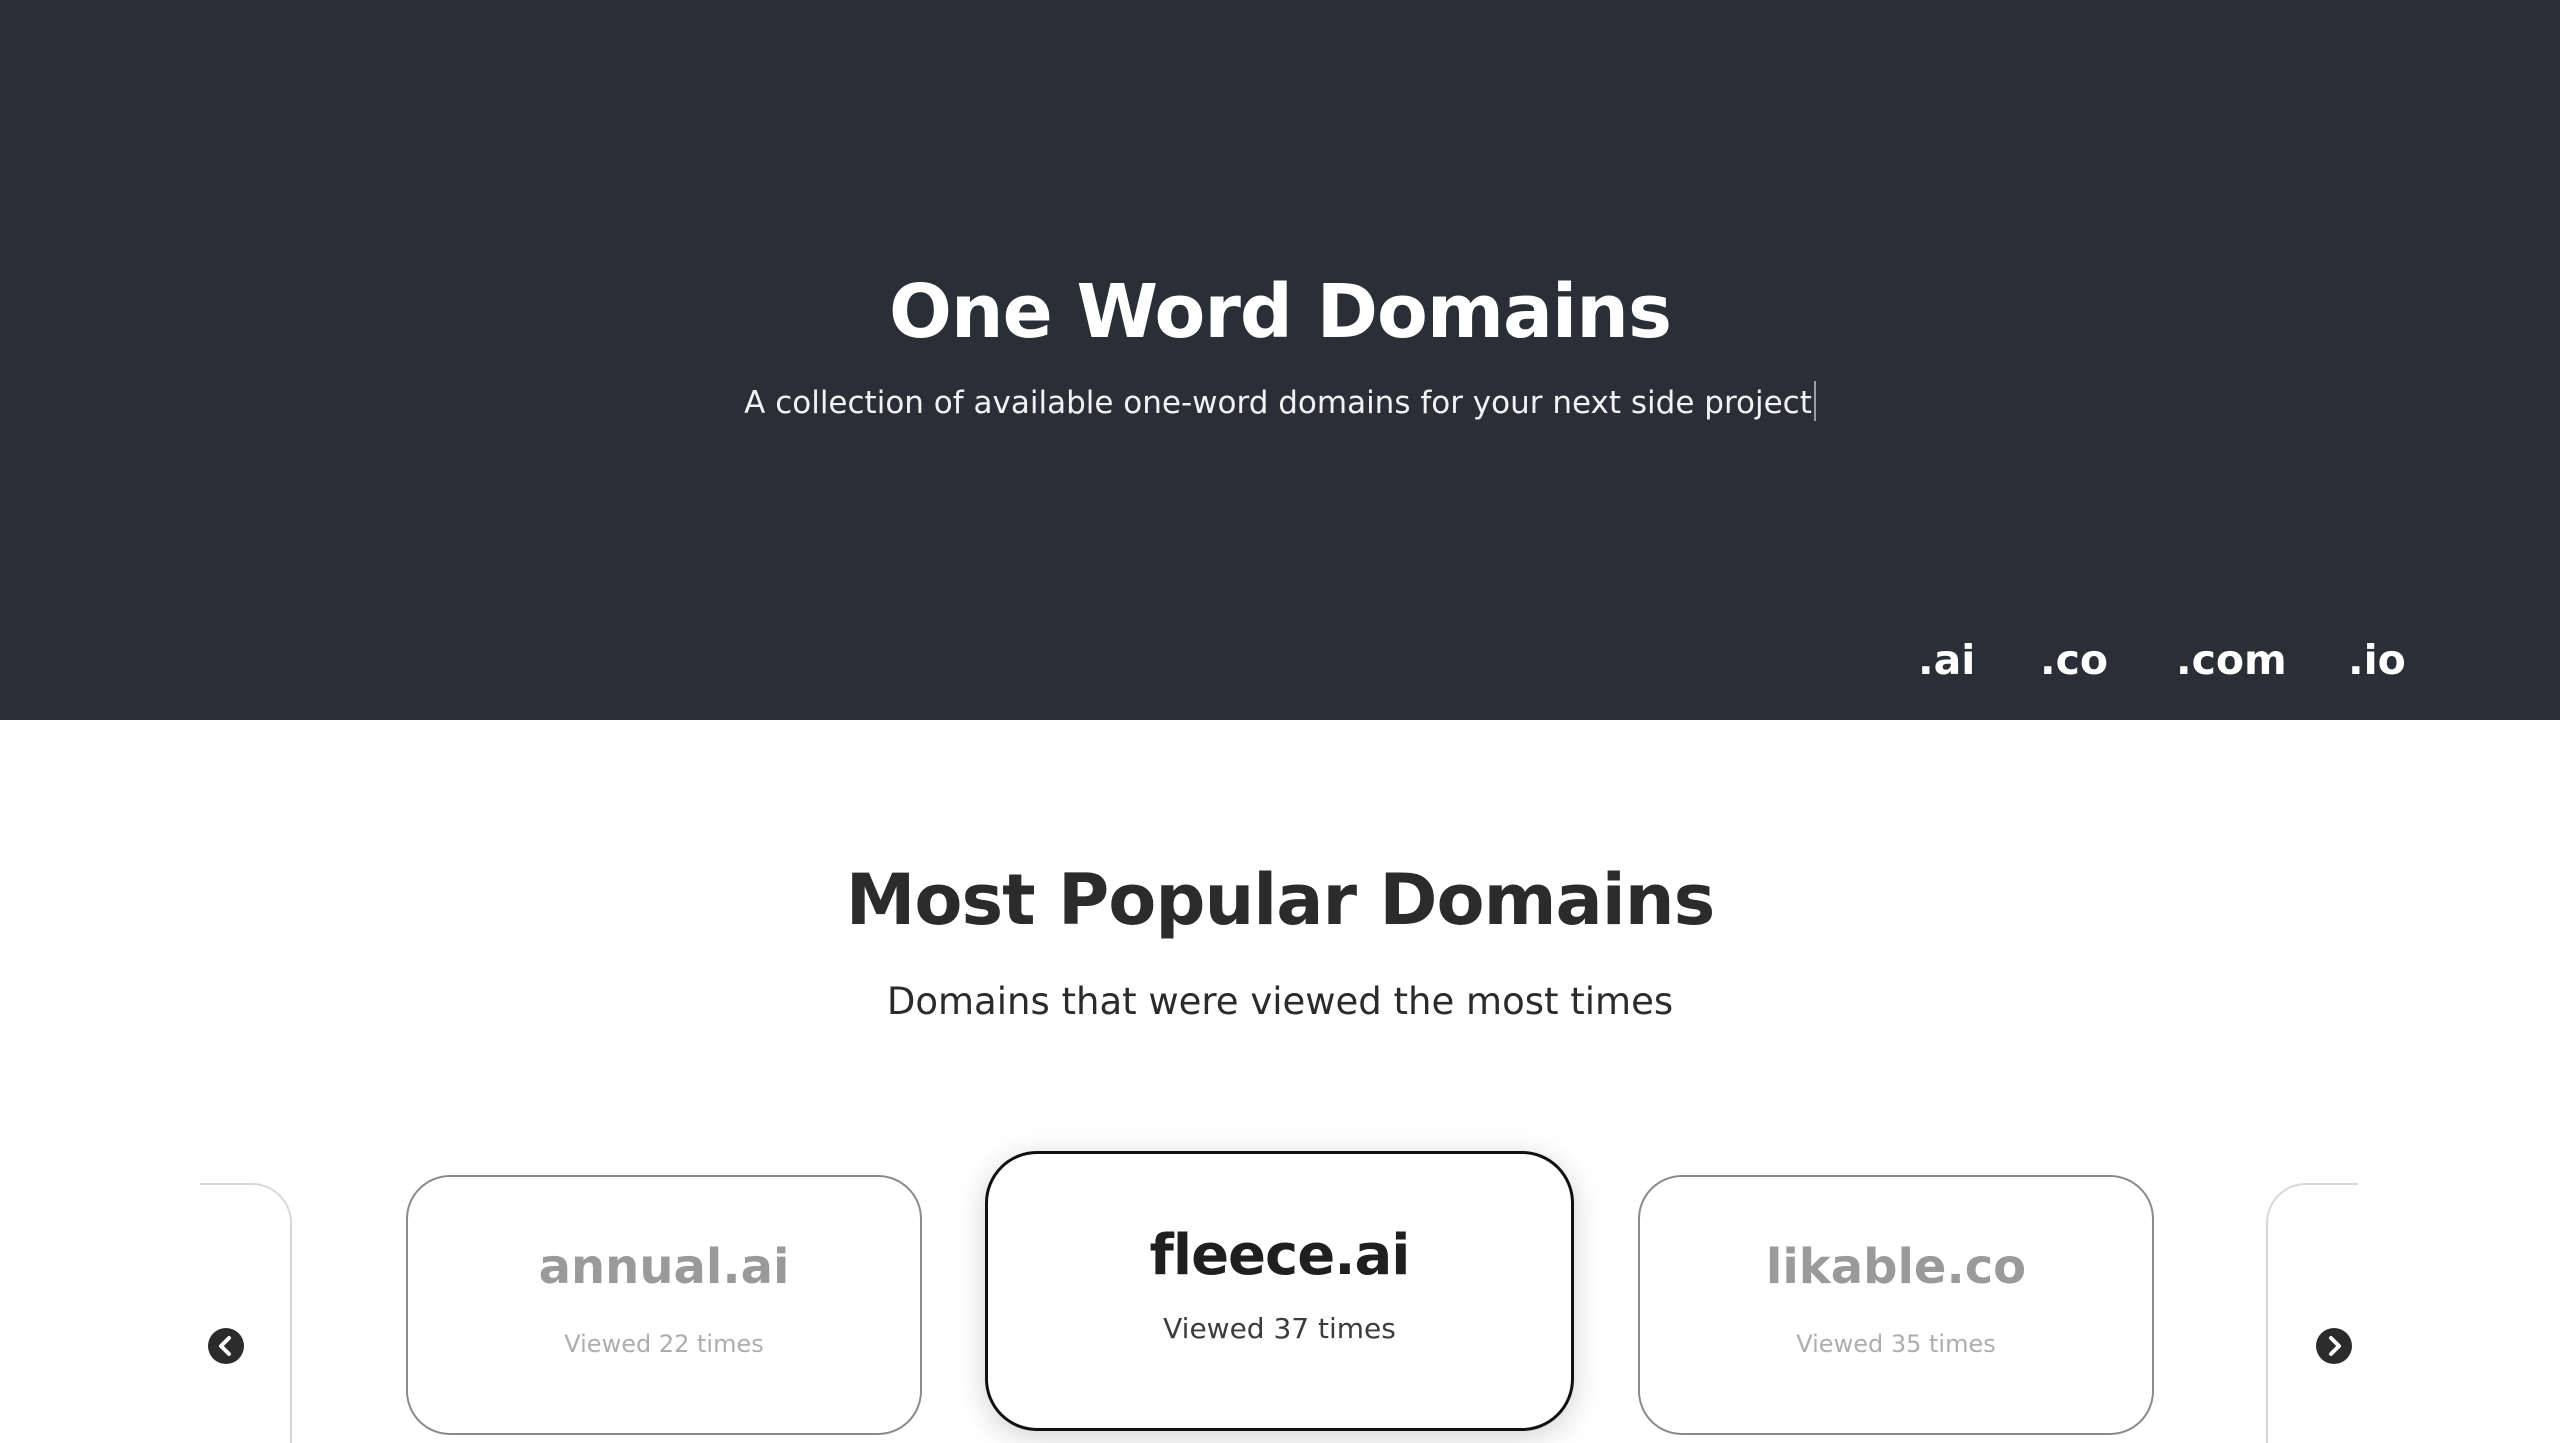 This screenshot has width=2560, height=1443. Describe the element at coordinates (1946, 660) in the screenshot. I see `tld-link-ai: .ai` at that location.